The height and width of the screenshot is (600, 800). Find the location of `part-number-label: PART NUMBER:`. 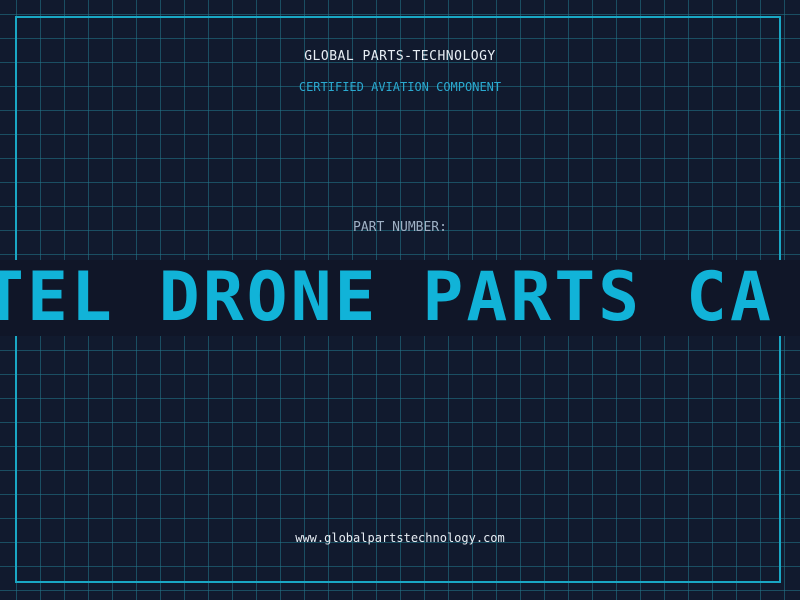

part-number-label: PART NUMBER: is located at coordinates (400, 227).